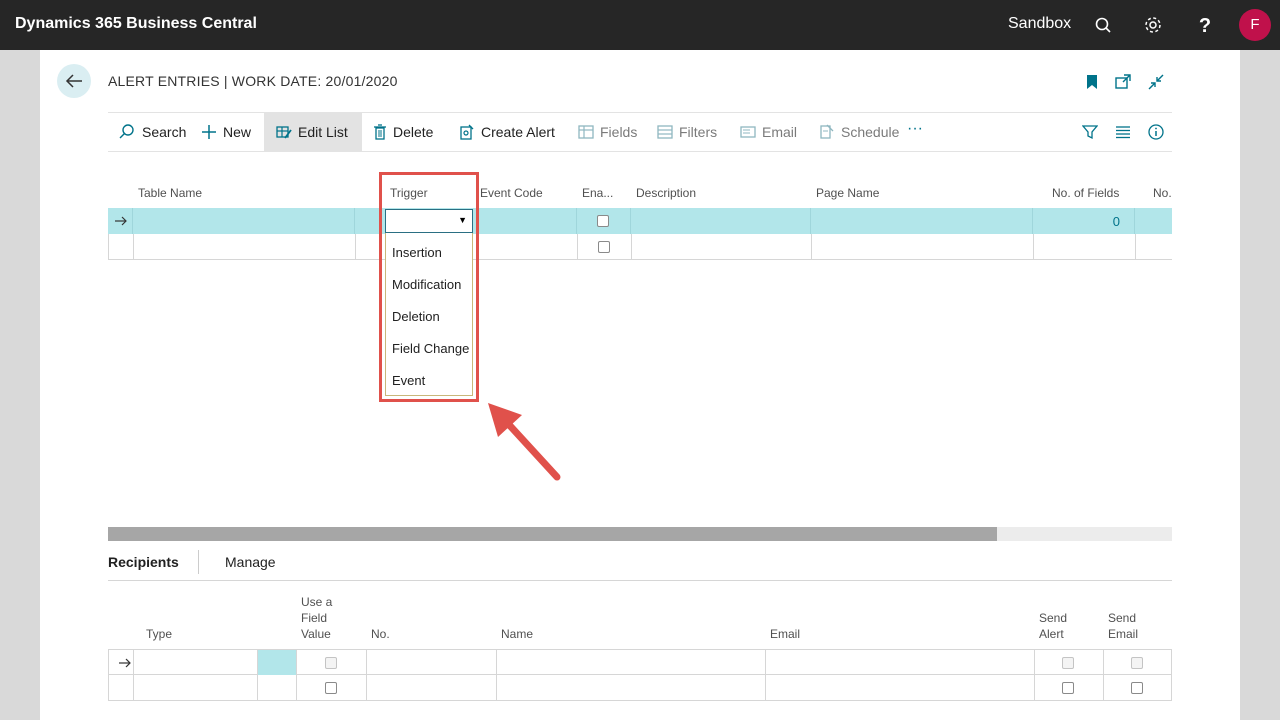 The width and height of the screenshot is (1280, 720). I want to click on delete-action: Delete, so click(403, 132).